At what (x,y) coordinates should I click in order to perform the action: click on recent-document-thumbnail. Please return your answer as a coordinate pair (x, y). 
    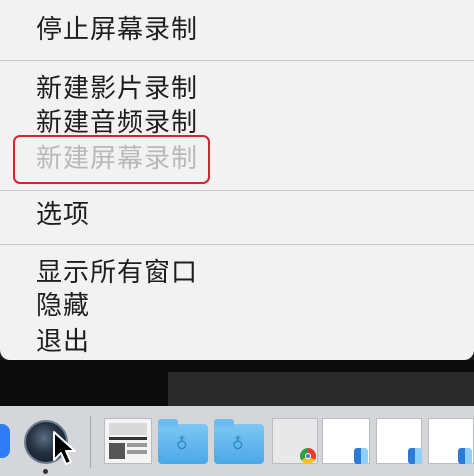
    Looking at the image, I should click on (128, 441).